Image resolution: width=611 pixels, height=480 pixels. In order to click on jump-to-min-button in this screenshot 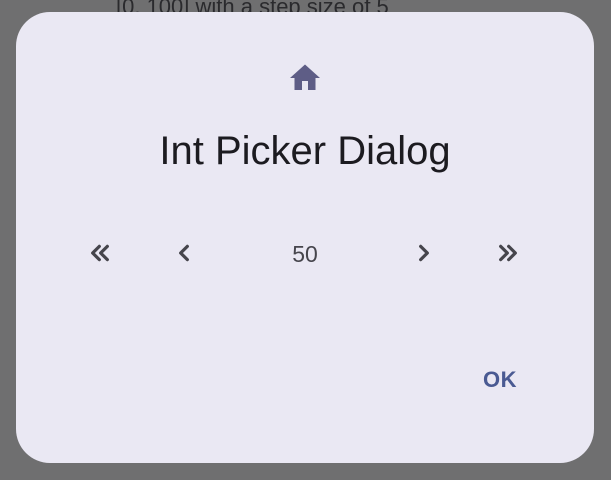, I will do `click(100, 253)`.